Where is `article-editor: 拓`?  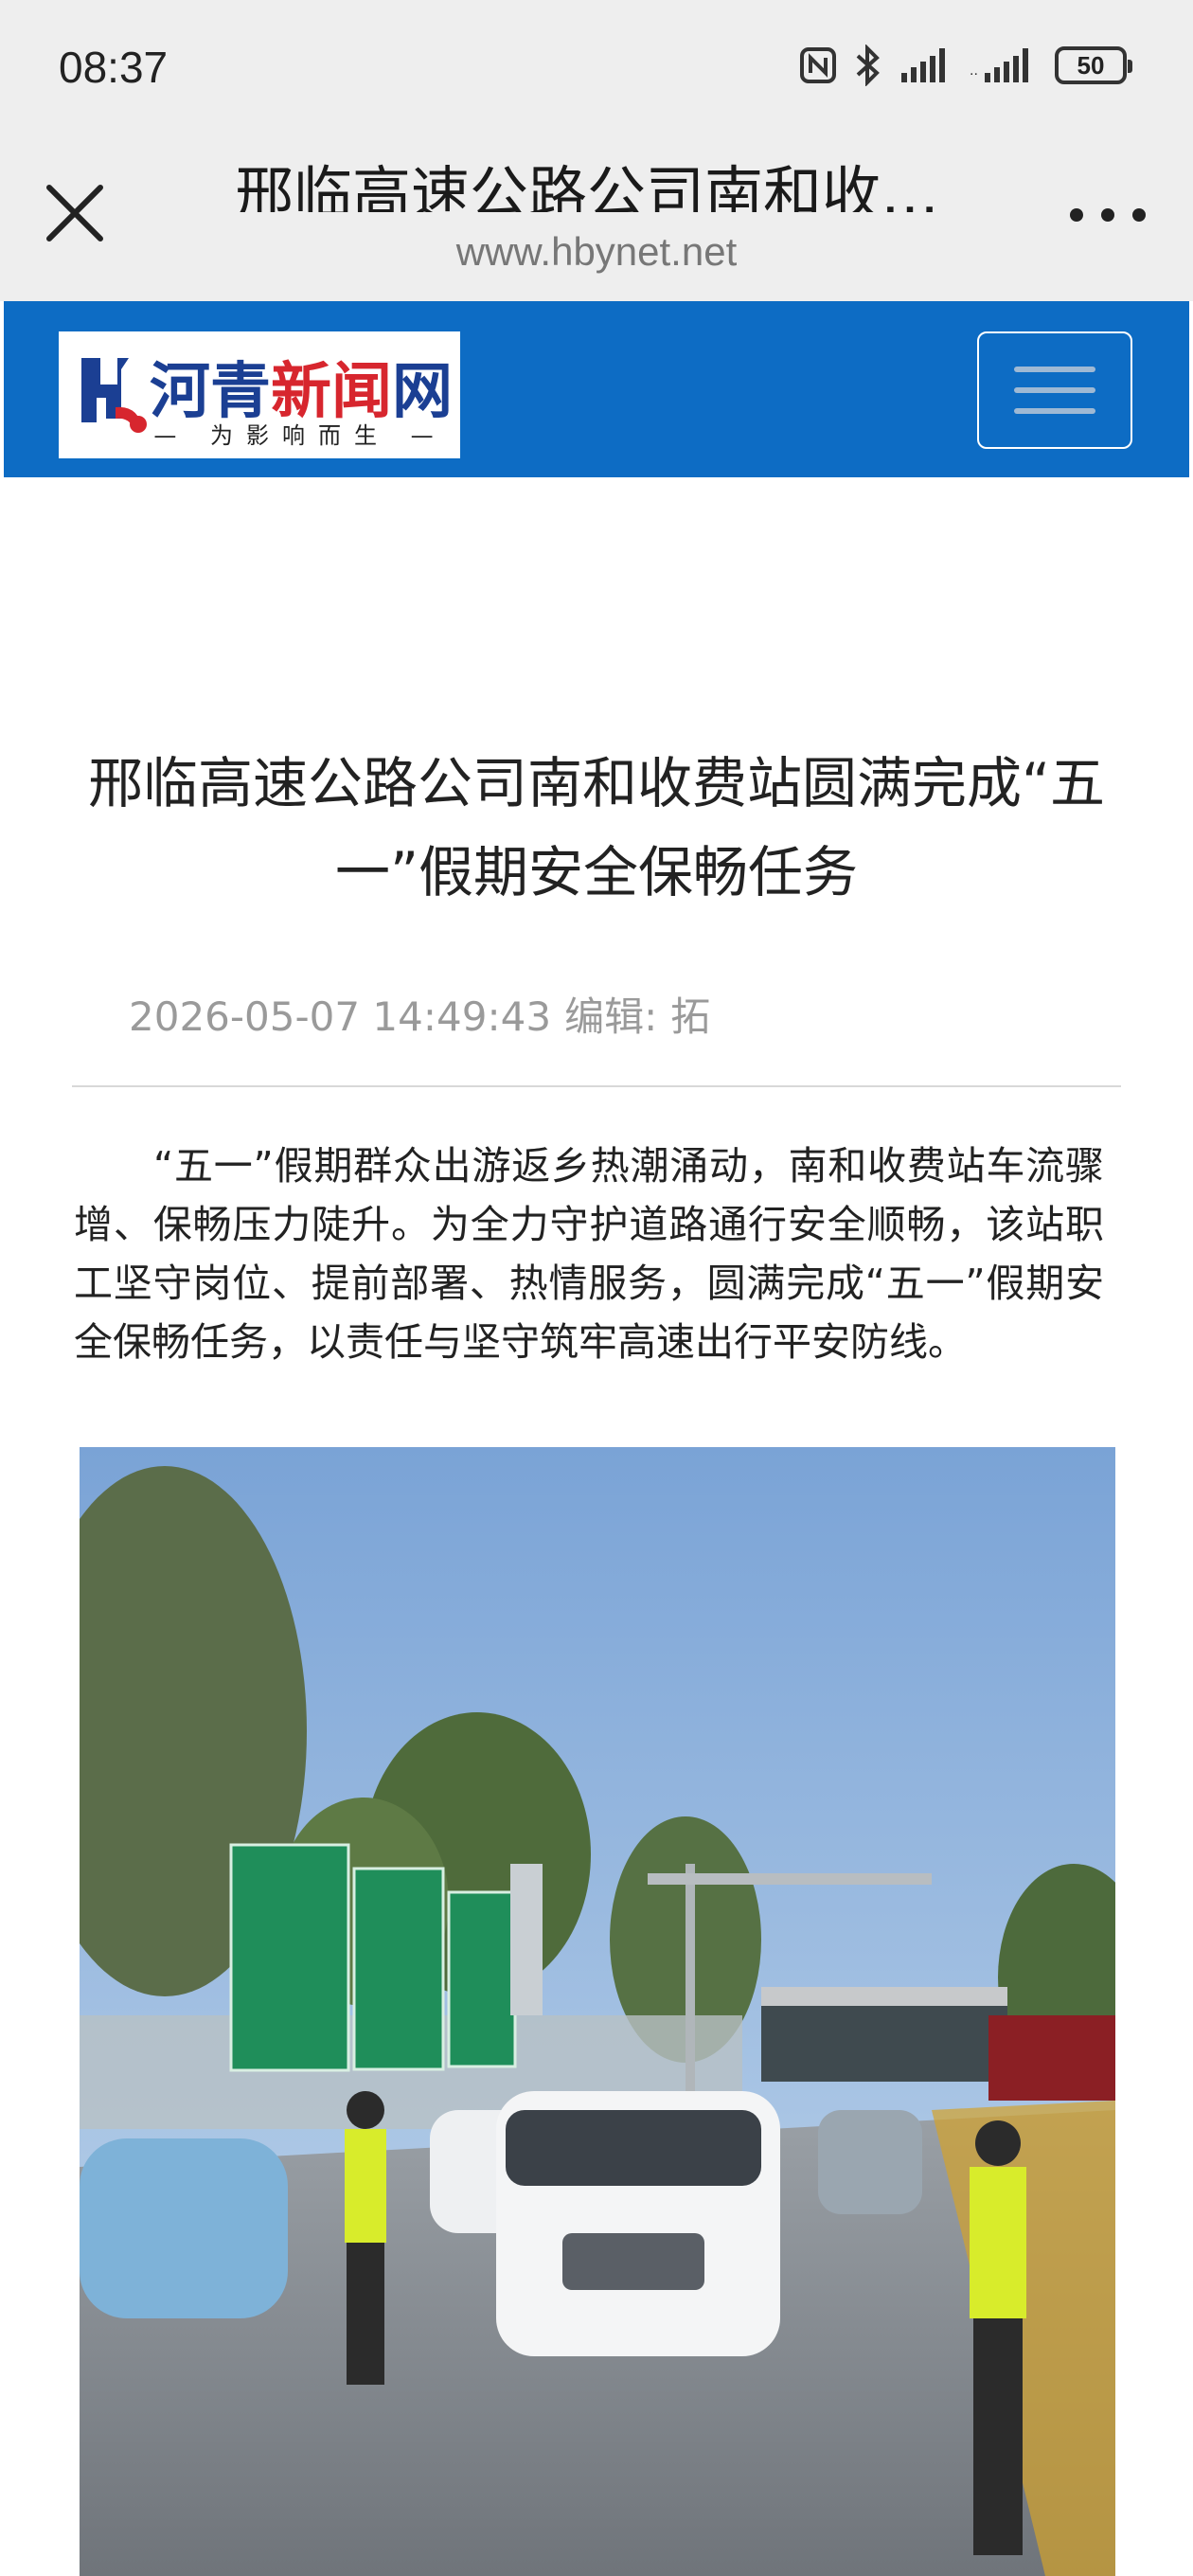 article-editor: 拓 is located at coordinates (690, 1016).